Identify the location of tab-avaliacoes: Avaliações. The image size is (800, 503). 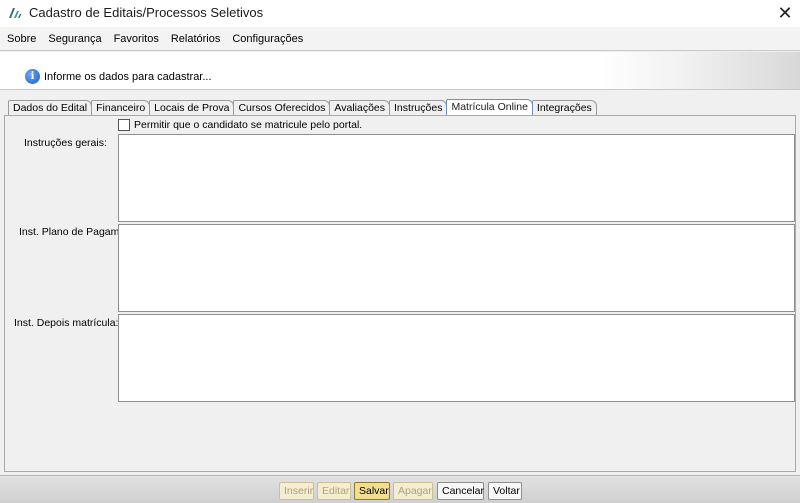
(360, 107).